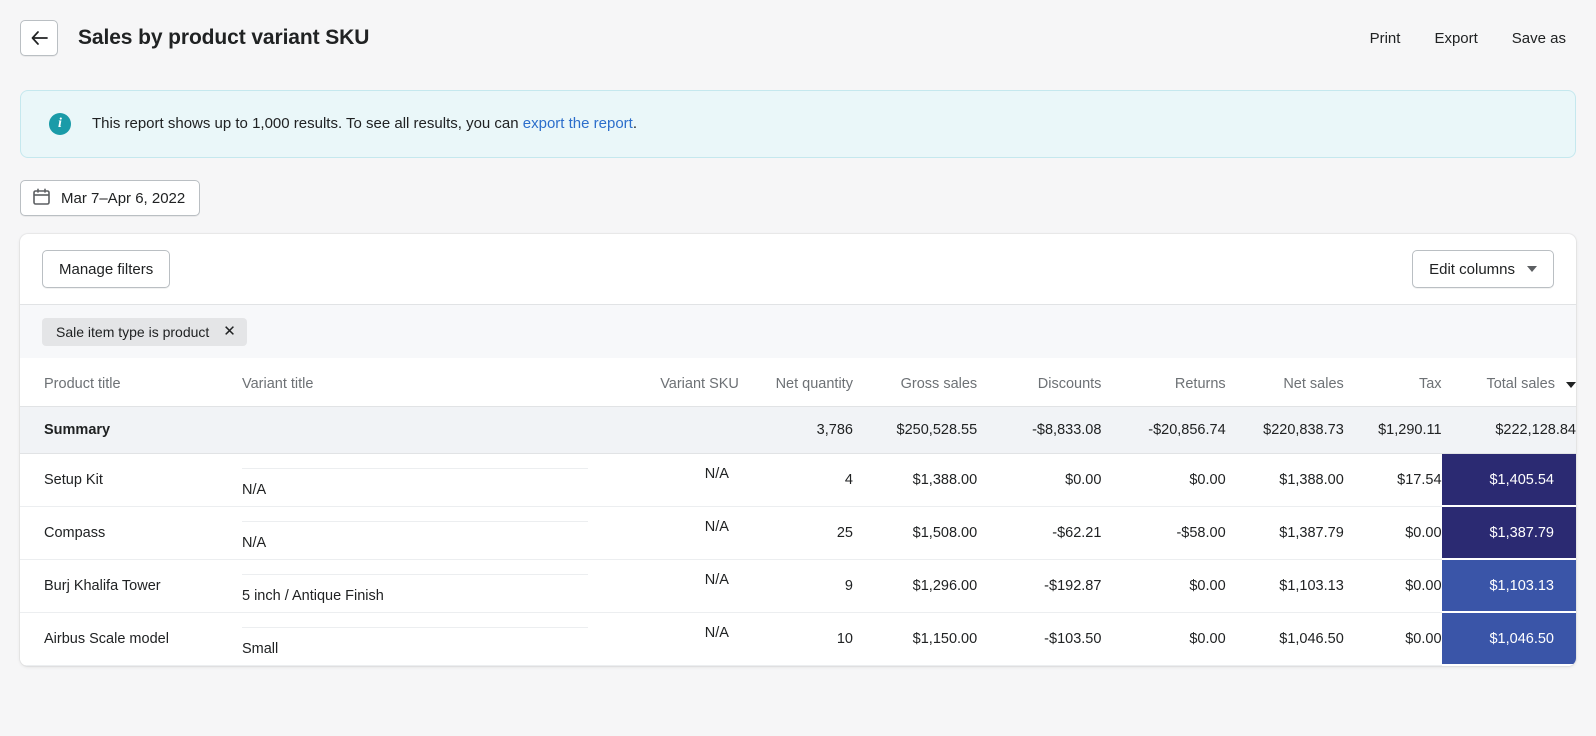  I want to click on column-header-product-title: Product title, so click(131, 382).